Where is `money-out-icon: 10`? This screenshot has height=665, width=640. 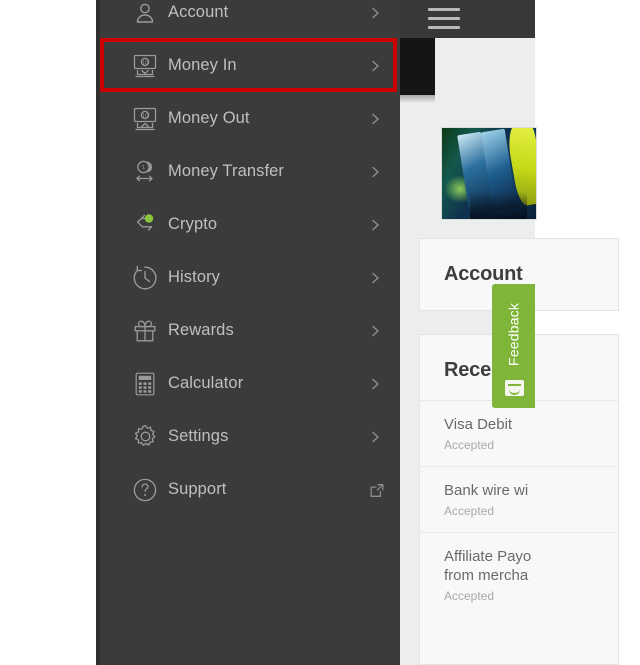
money-out-icon: 10 is located at coordinates (145, 119).